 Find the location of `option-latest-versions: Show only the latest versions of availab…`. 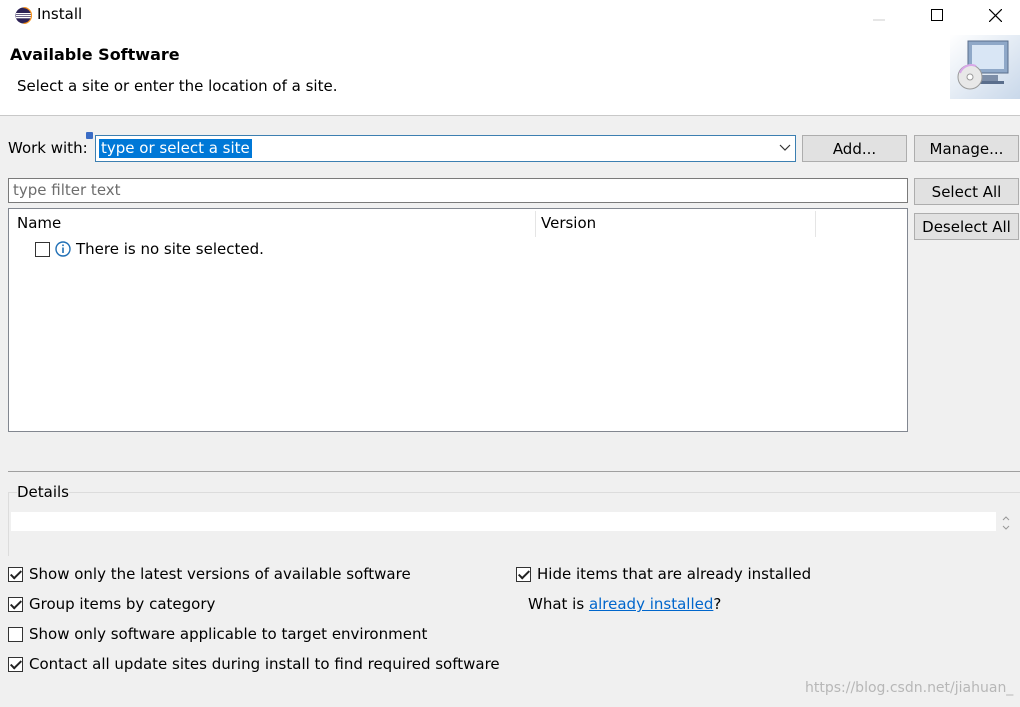

option-latest-versions: Show only the latest versions of availab… is located at coordinates (209, 574).